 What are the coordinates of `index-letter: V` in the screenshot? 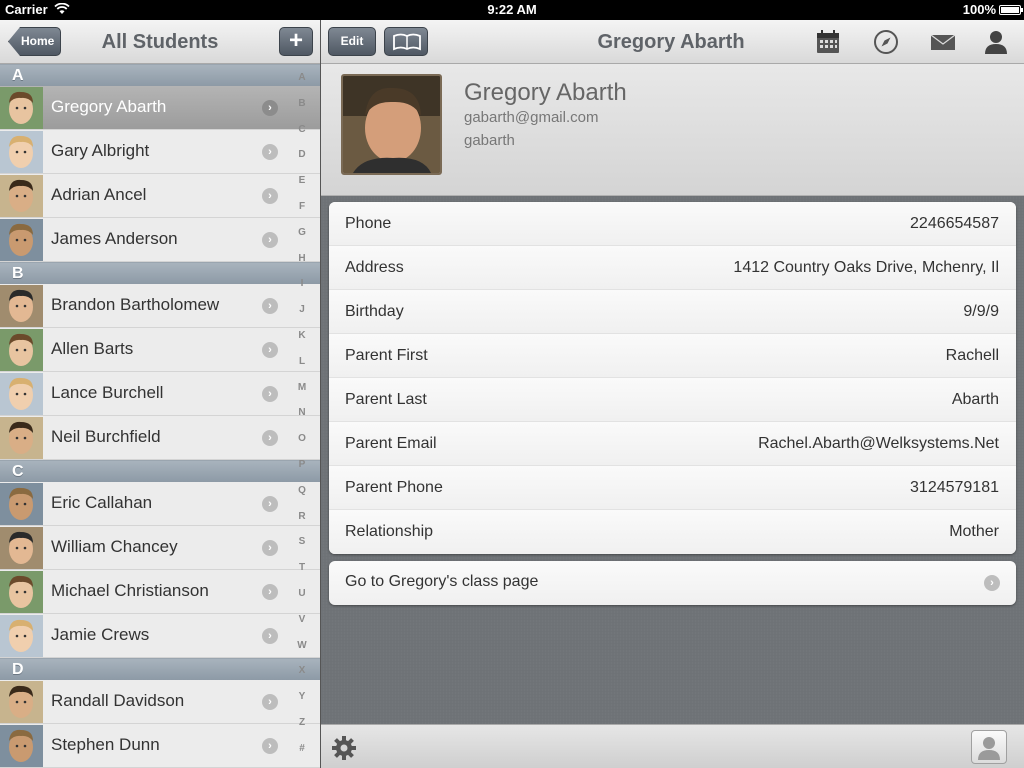 It's located at (302, 627).